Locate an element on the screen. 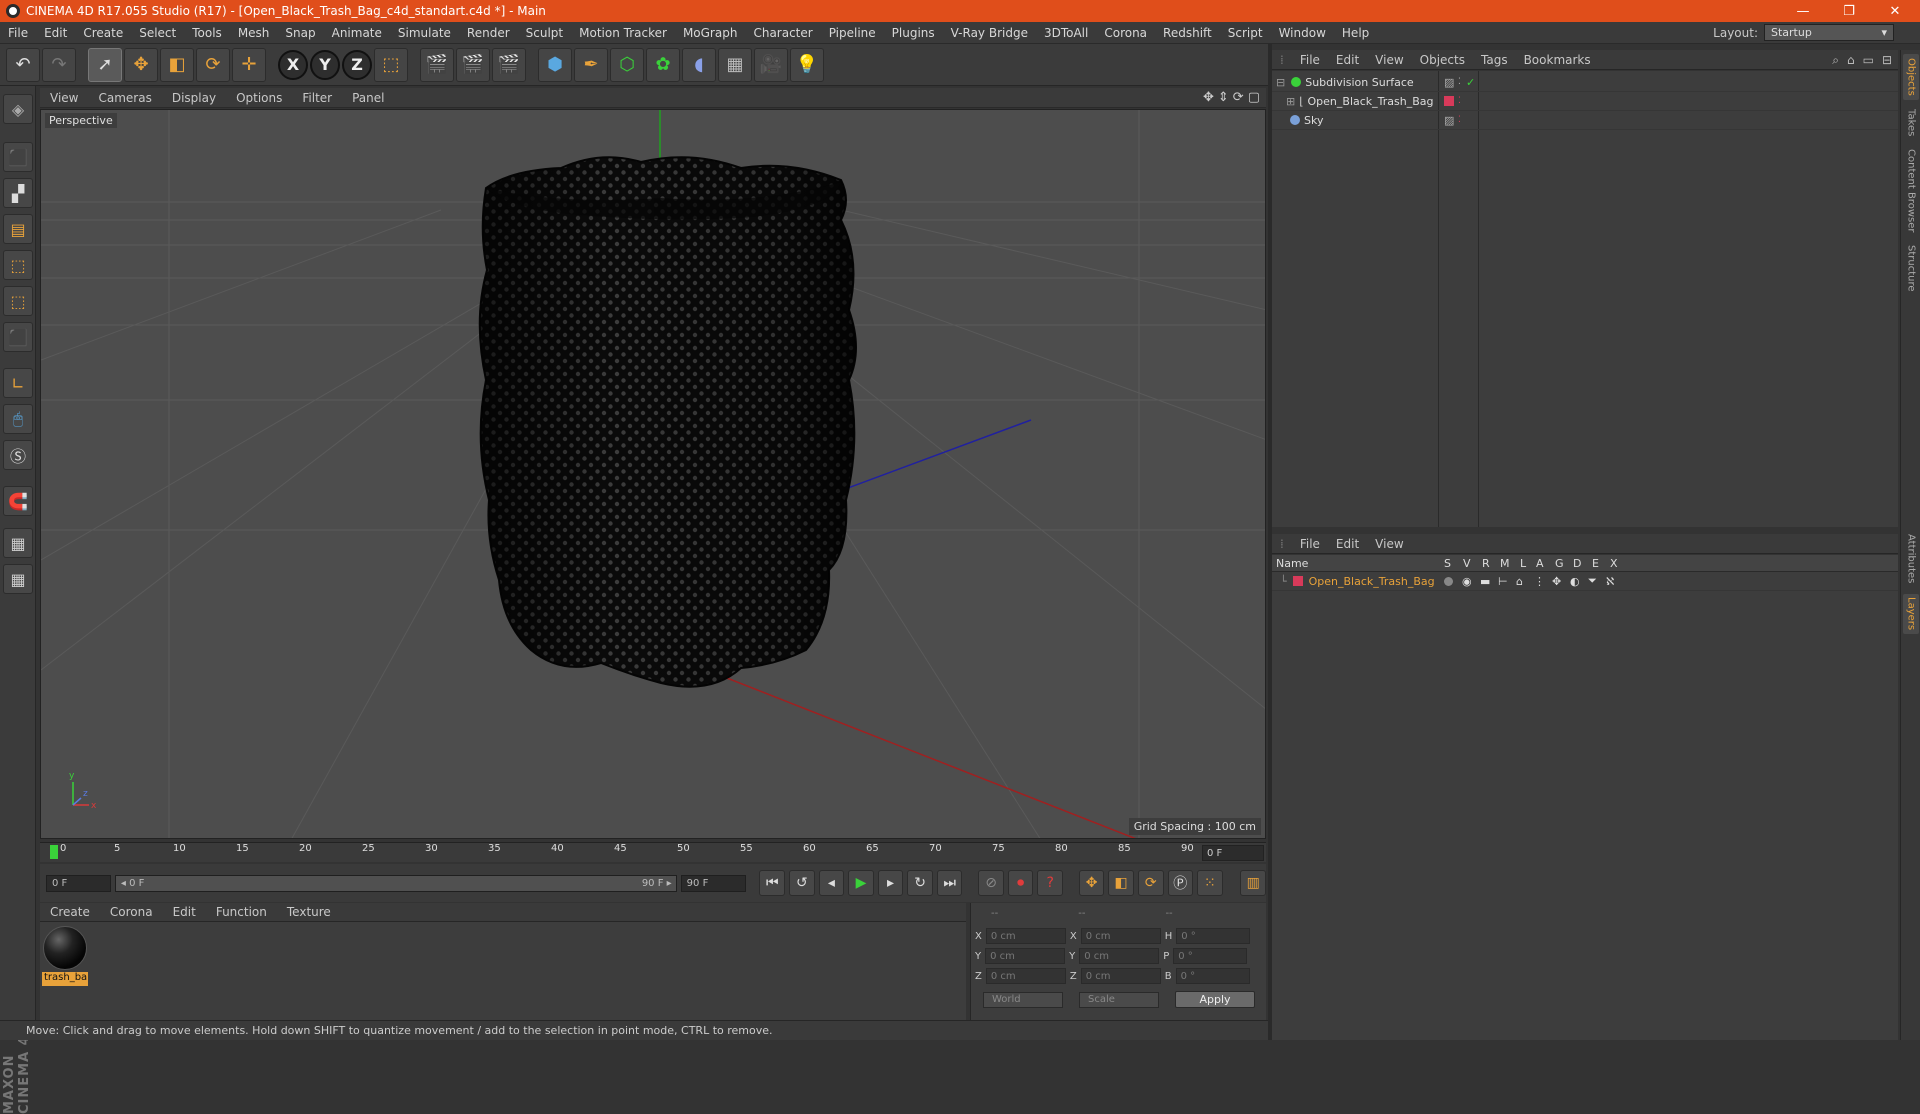 This screenshot has height=1114, width=1920. menu-mograph: MoGraph is located at coordinates (710, 33).